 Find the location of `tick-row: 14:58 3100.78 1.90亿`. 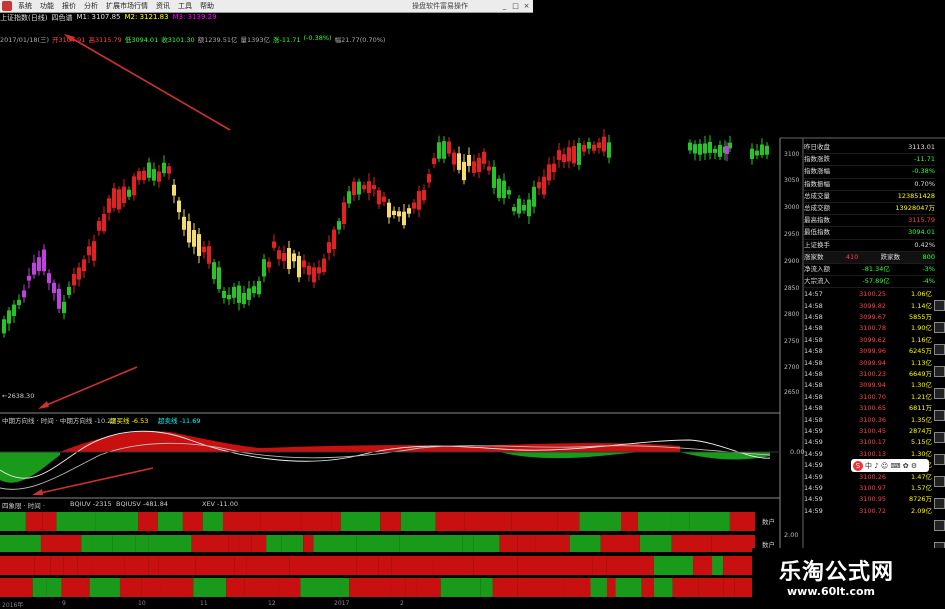

tick-row: 14:58 3100.78 1.90亿 is located at coordinates (869, 328).